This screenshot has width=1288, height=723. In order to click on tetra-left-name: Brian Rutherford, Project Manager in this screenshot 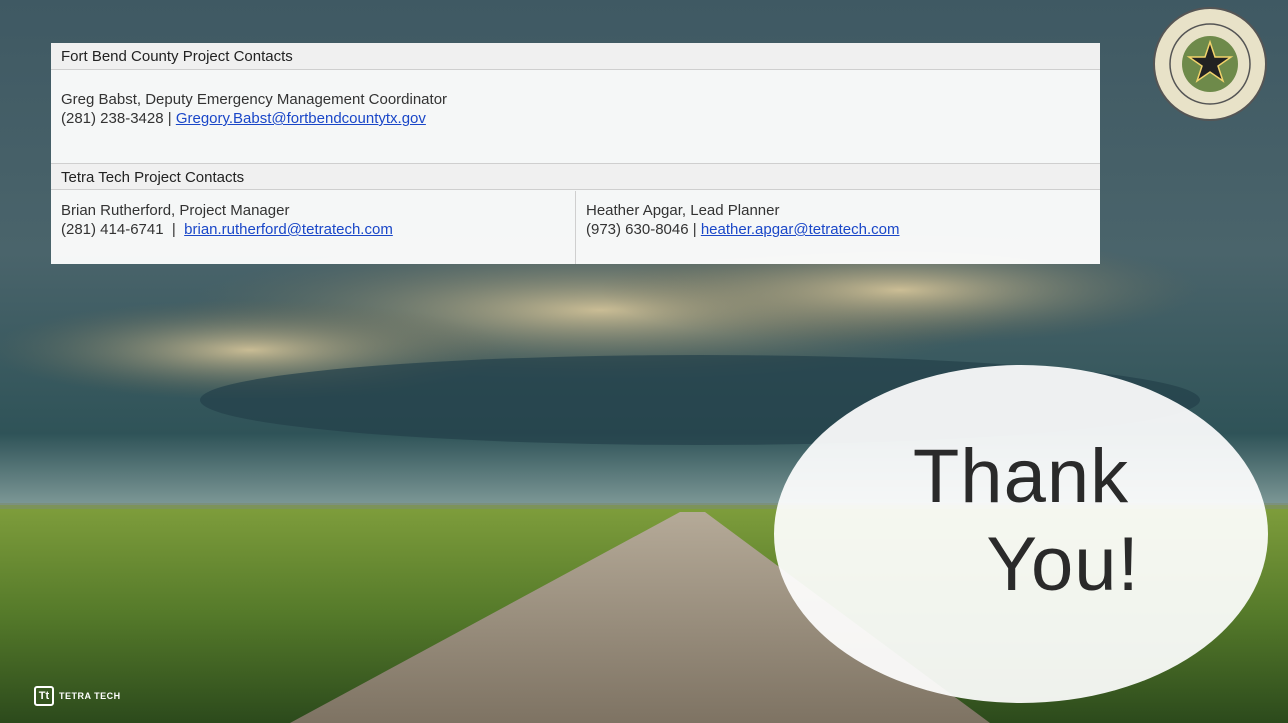, I will do `click(175, 210)`.